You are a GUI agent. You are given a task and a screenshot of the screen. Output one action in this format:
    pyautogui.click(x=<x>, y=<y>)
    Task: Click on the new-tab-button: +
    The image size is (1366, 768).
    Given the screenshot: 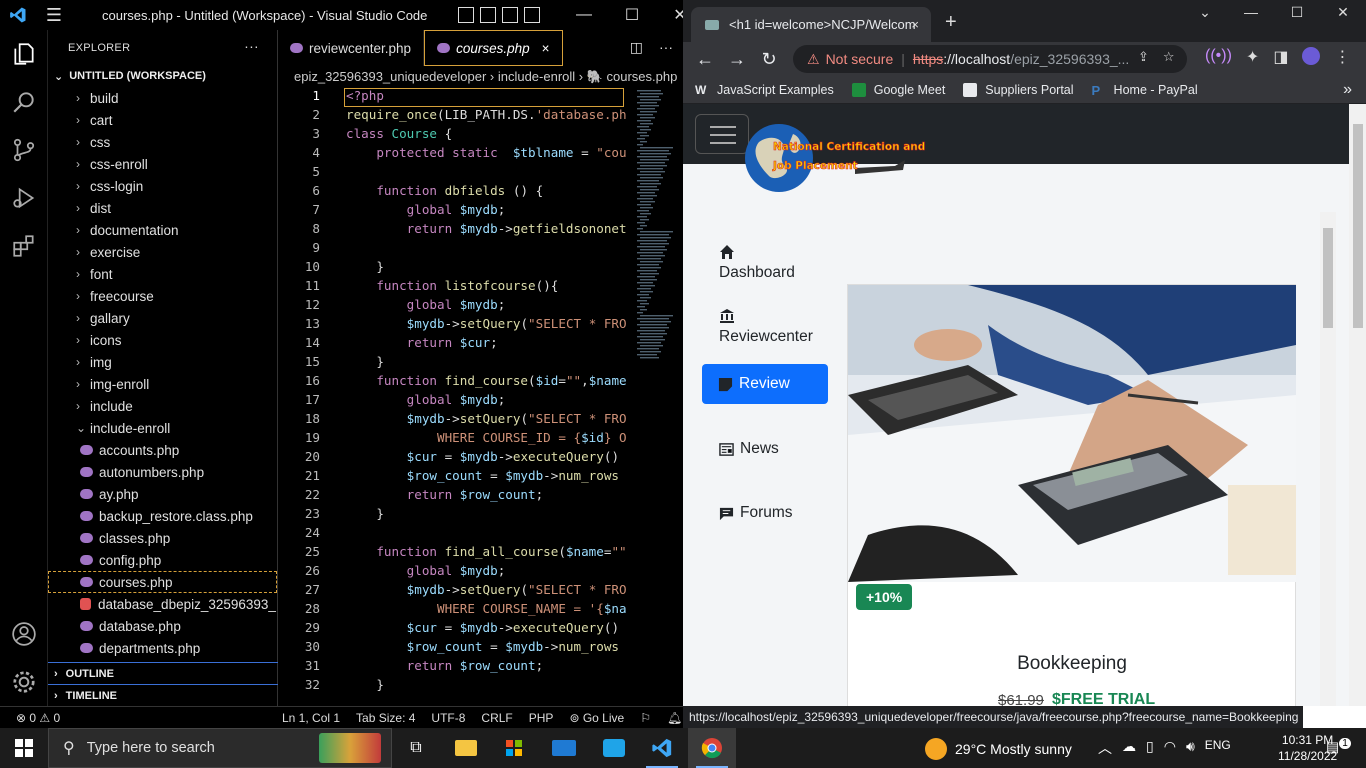 What is the action you would take?
    pyautogui.click(x=951, y=22)
    